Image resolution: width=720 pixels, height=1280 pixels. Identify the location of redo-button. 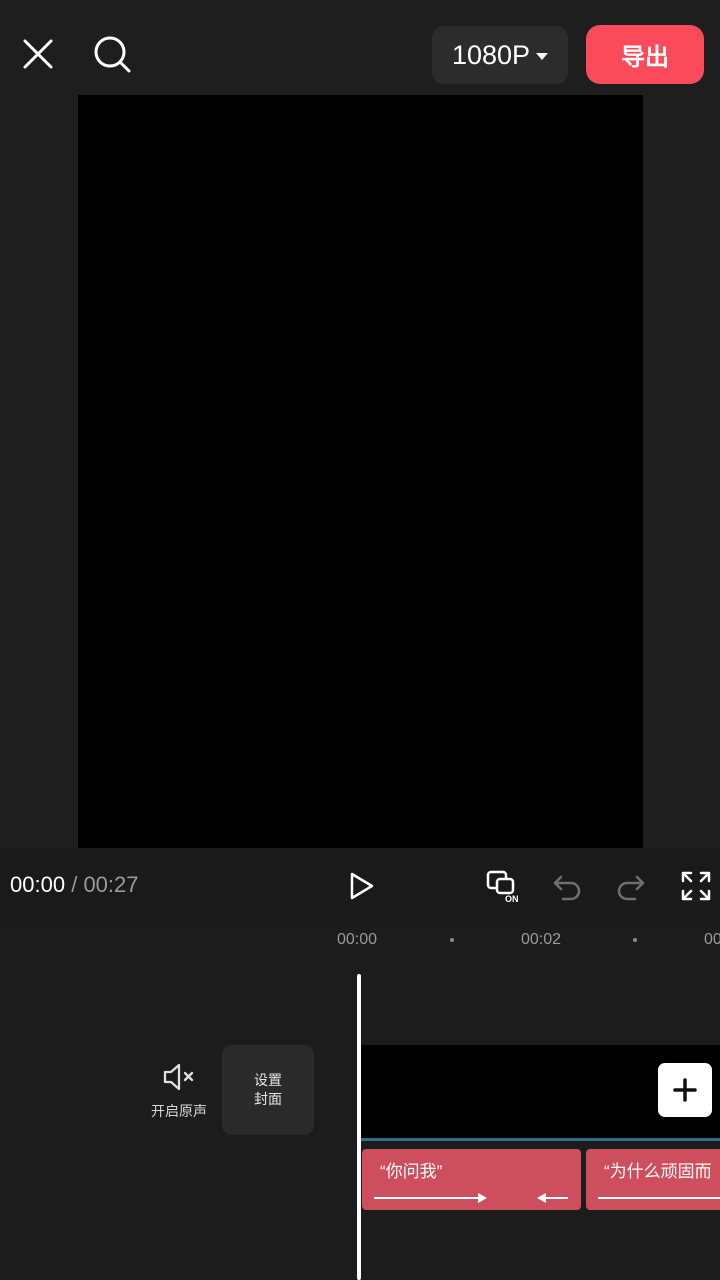
(631, 886).